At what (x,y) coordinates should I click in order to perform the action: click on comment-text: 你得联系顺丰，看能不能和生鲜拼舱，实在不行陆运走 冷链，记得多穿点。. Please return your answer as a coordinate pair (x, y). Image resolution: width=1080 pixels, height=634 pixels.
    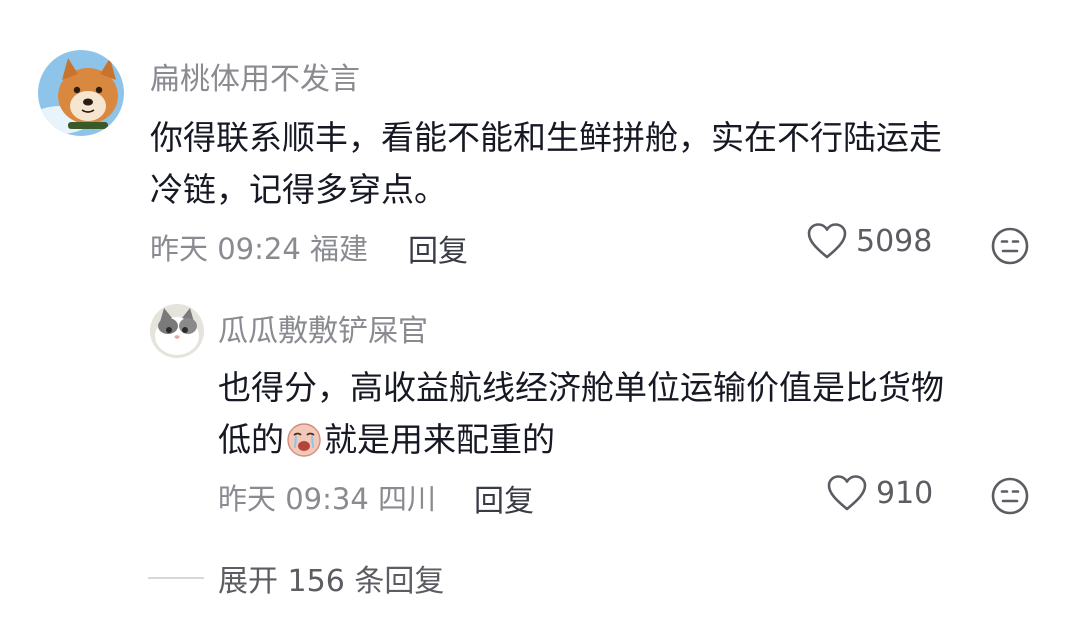
    Looking at the image, I should click on (546, 164).